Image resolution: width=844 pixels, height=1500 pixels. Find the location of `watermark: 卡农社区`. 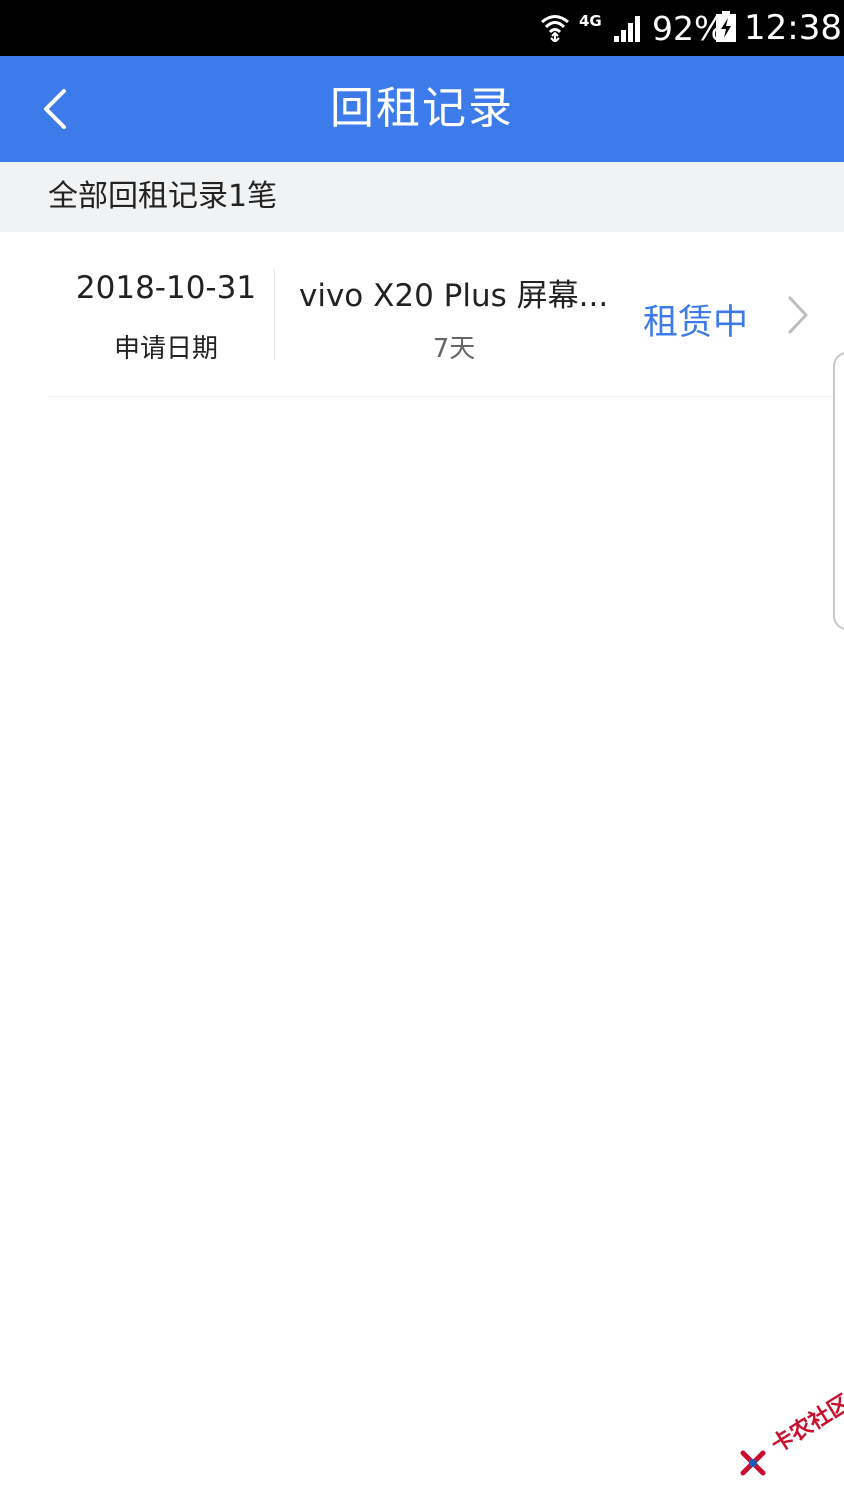

watermark: 卡农社区 is located at coordinates (792, 1436).